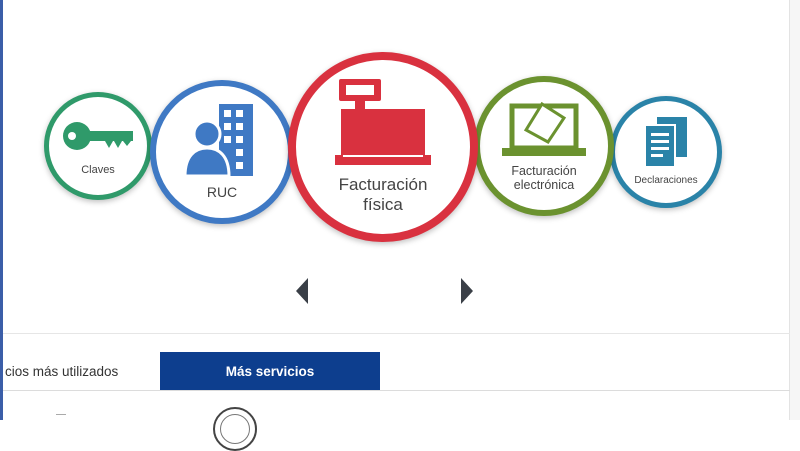 The image size is (800, 451). I want to click on carousel-next-arrow-icon, so click(467, 291).